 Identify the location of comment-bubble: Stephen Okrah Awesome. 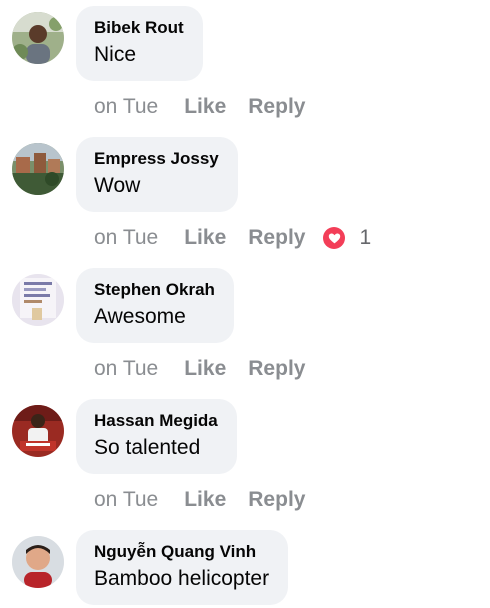
(155, 305).